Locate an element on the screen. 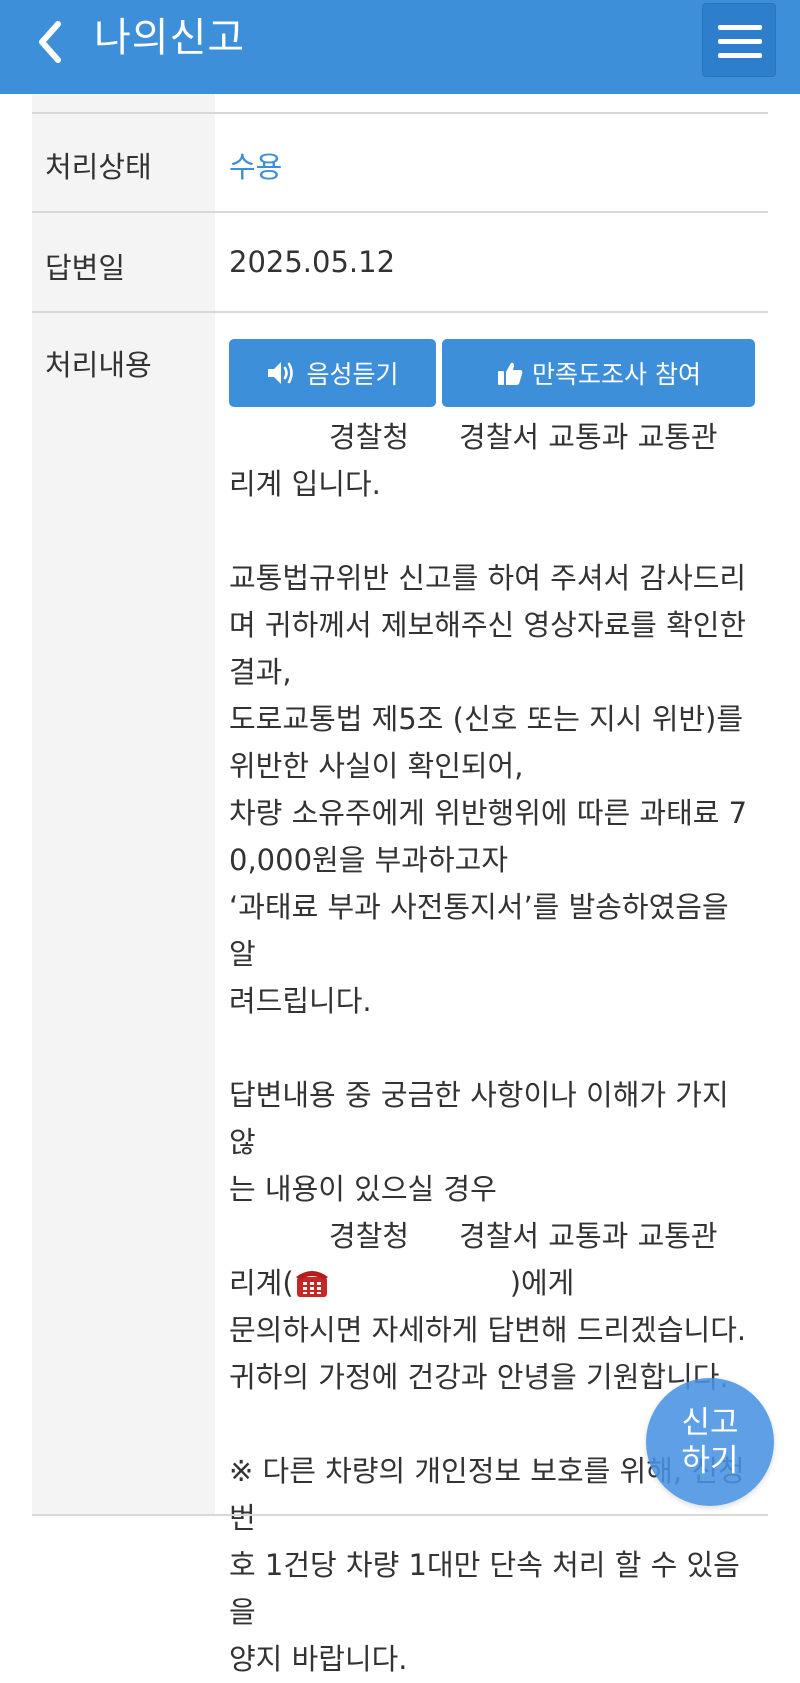 Image resolution: width=800 pixels, height=1683 pixels. speaker-icon is located at coordinates (282, 373).